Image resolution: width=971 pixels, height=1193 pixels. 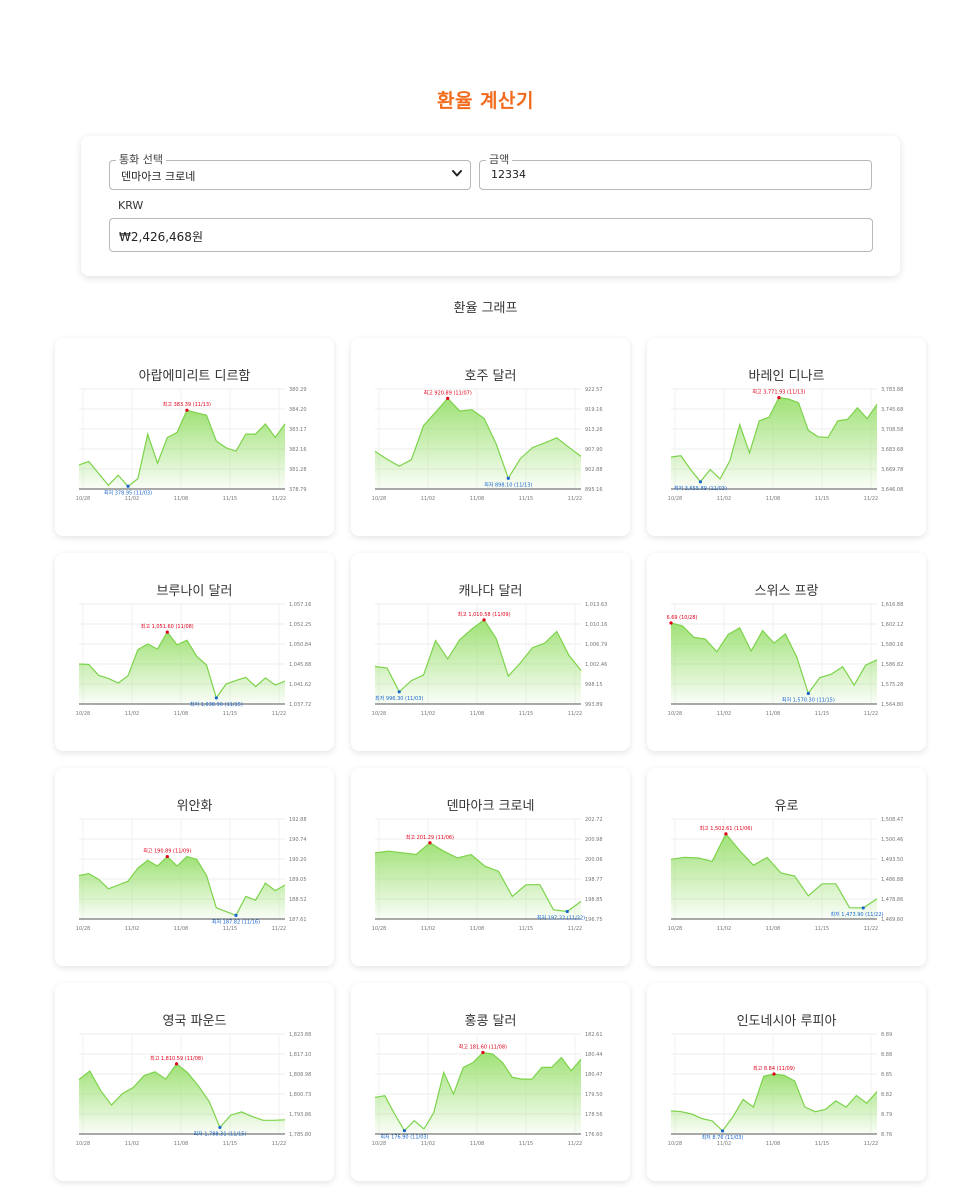 What do you see at coordinates (725, 828) in the screenshot?
I see `max-label: 최고 1,502.61 (11/06)` at bounding box center [725, 828].